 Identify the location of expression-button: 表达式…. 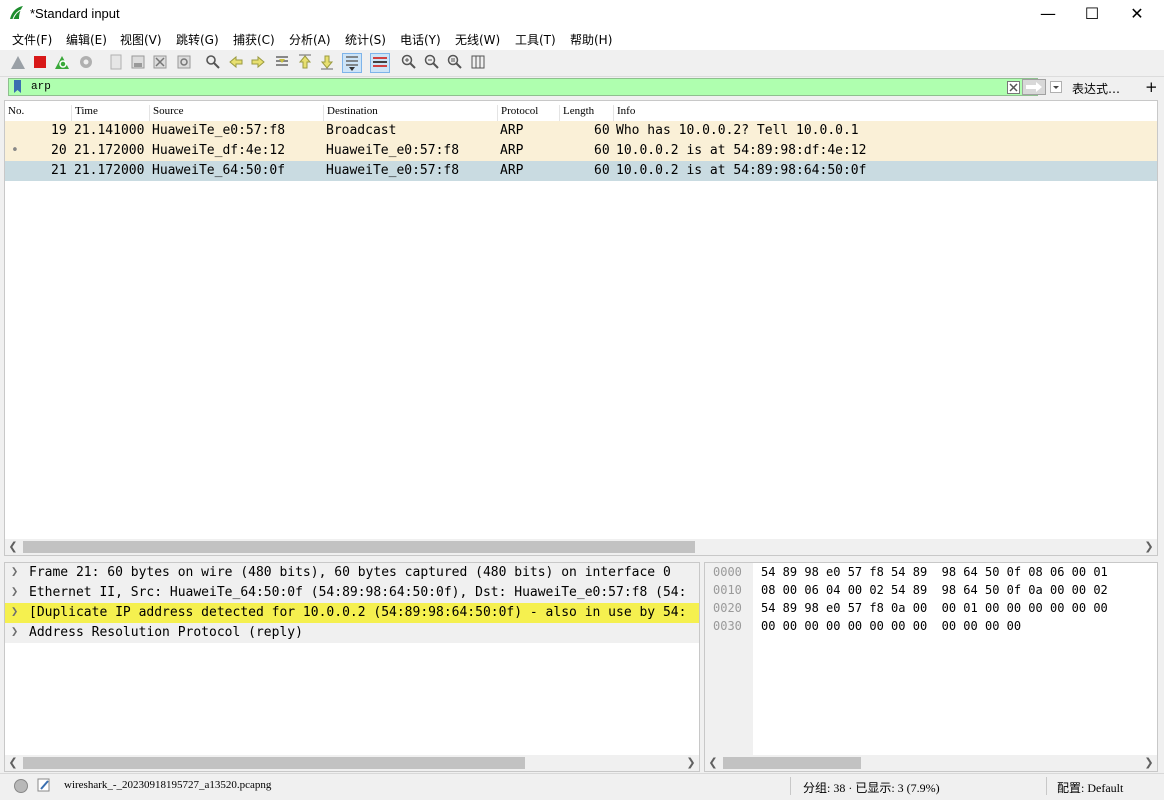
(1096, 88).